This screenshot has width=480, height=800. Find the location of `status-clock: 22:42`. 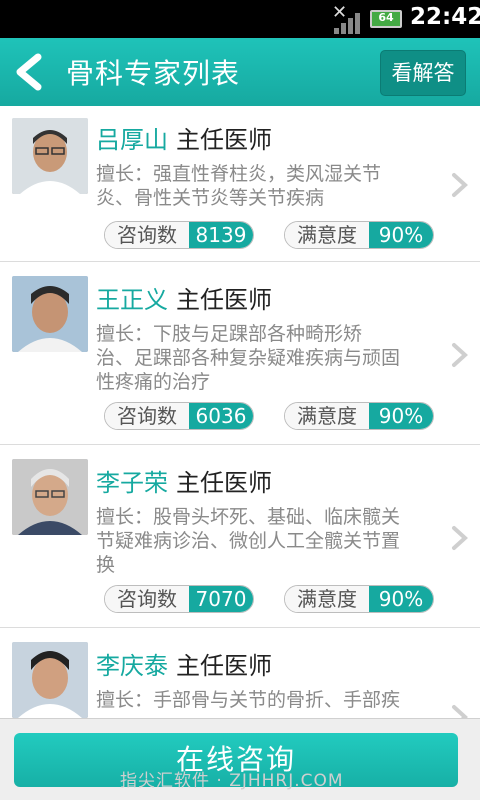

status-clock: 22:42 is located at coordinates (445, 17).